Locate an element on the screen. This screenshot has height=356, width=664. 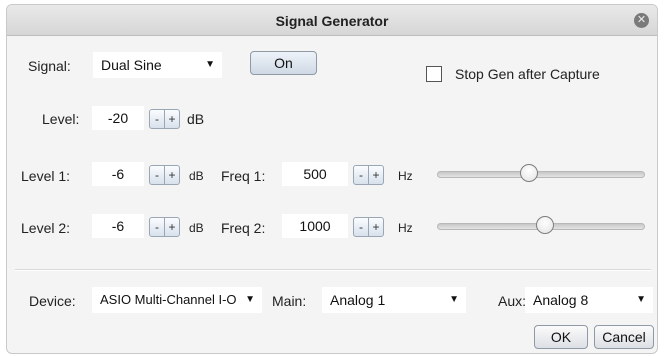
level-unit: dB is located at coordinates (196, 119).